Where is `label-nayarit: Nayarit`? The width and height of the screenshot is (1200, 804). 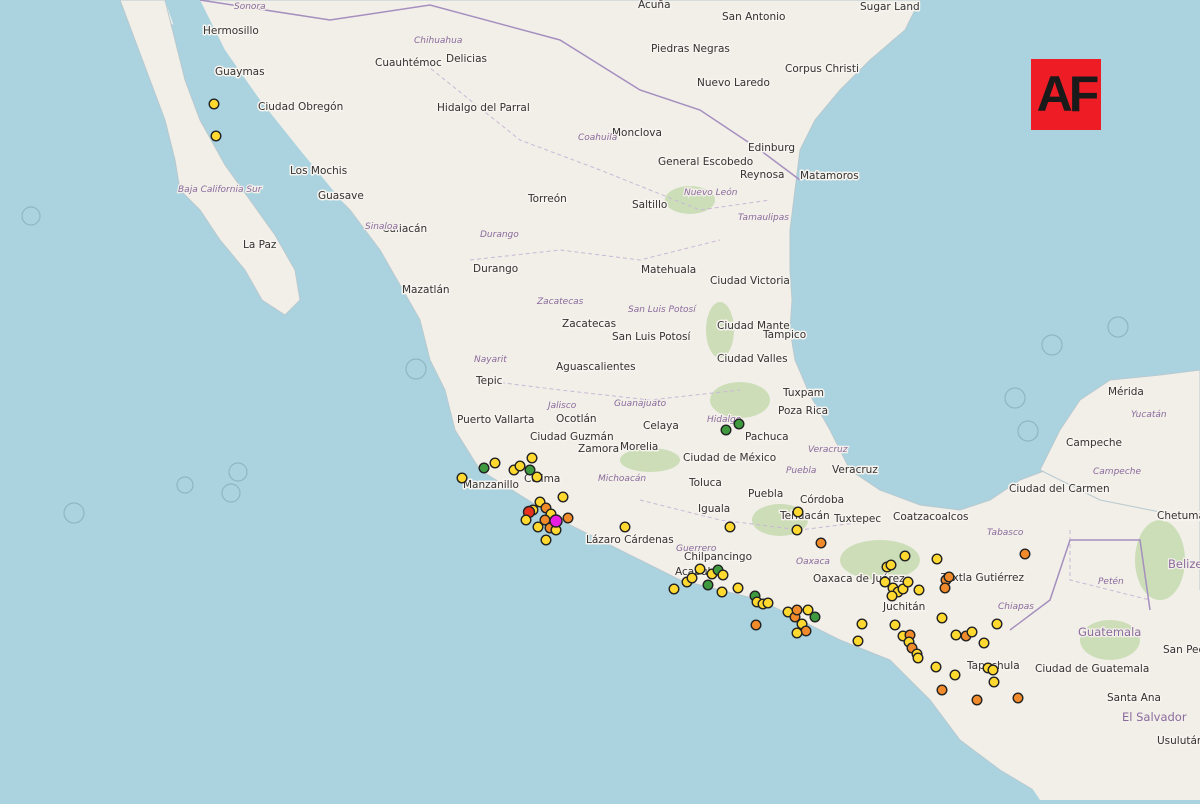 label-nayarit: Nayarit is located at coordinates (490, 360).